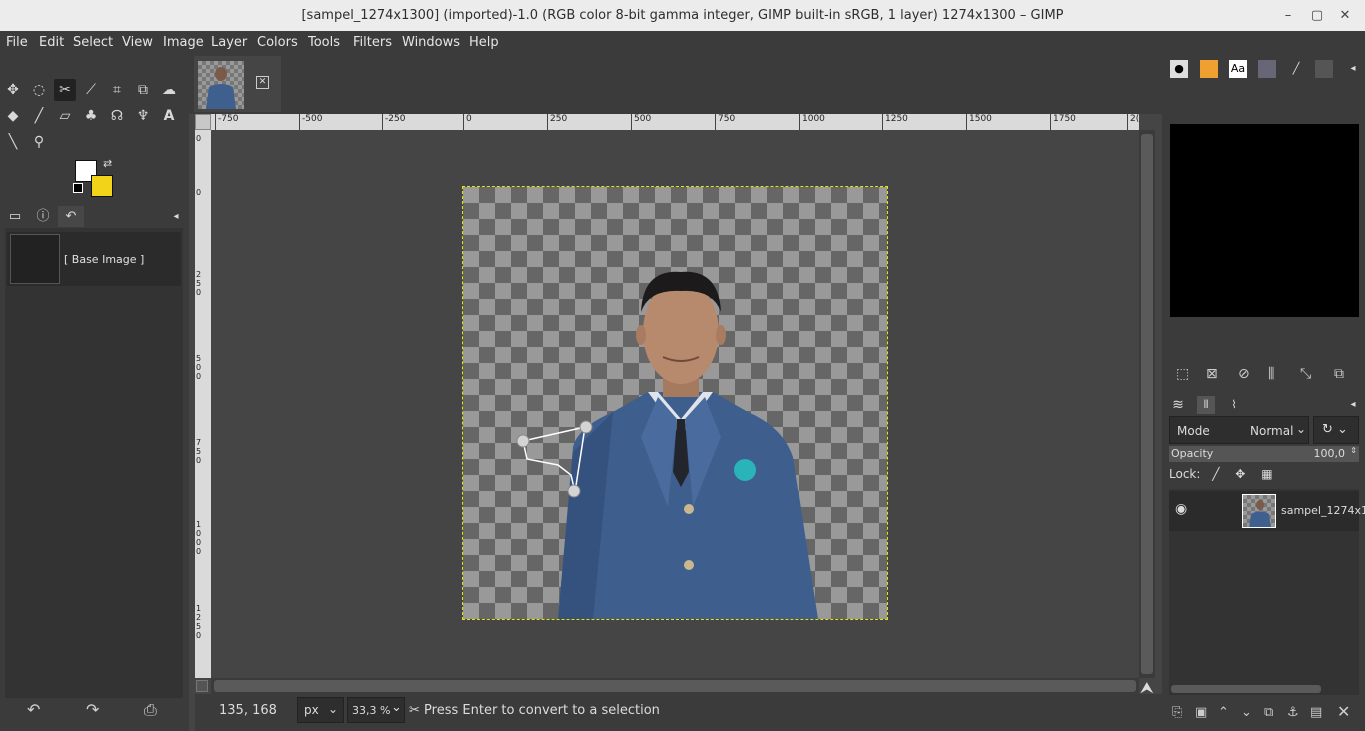 The image size is (1365, 731). What do you see at coordinates (51, 42) in the screenshot?
I see `menu-edit: Edit` at bounding box center [51, 42].